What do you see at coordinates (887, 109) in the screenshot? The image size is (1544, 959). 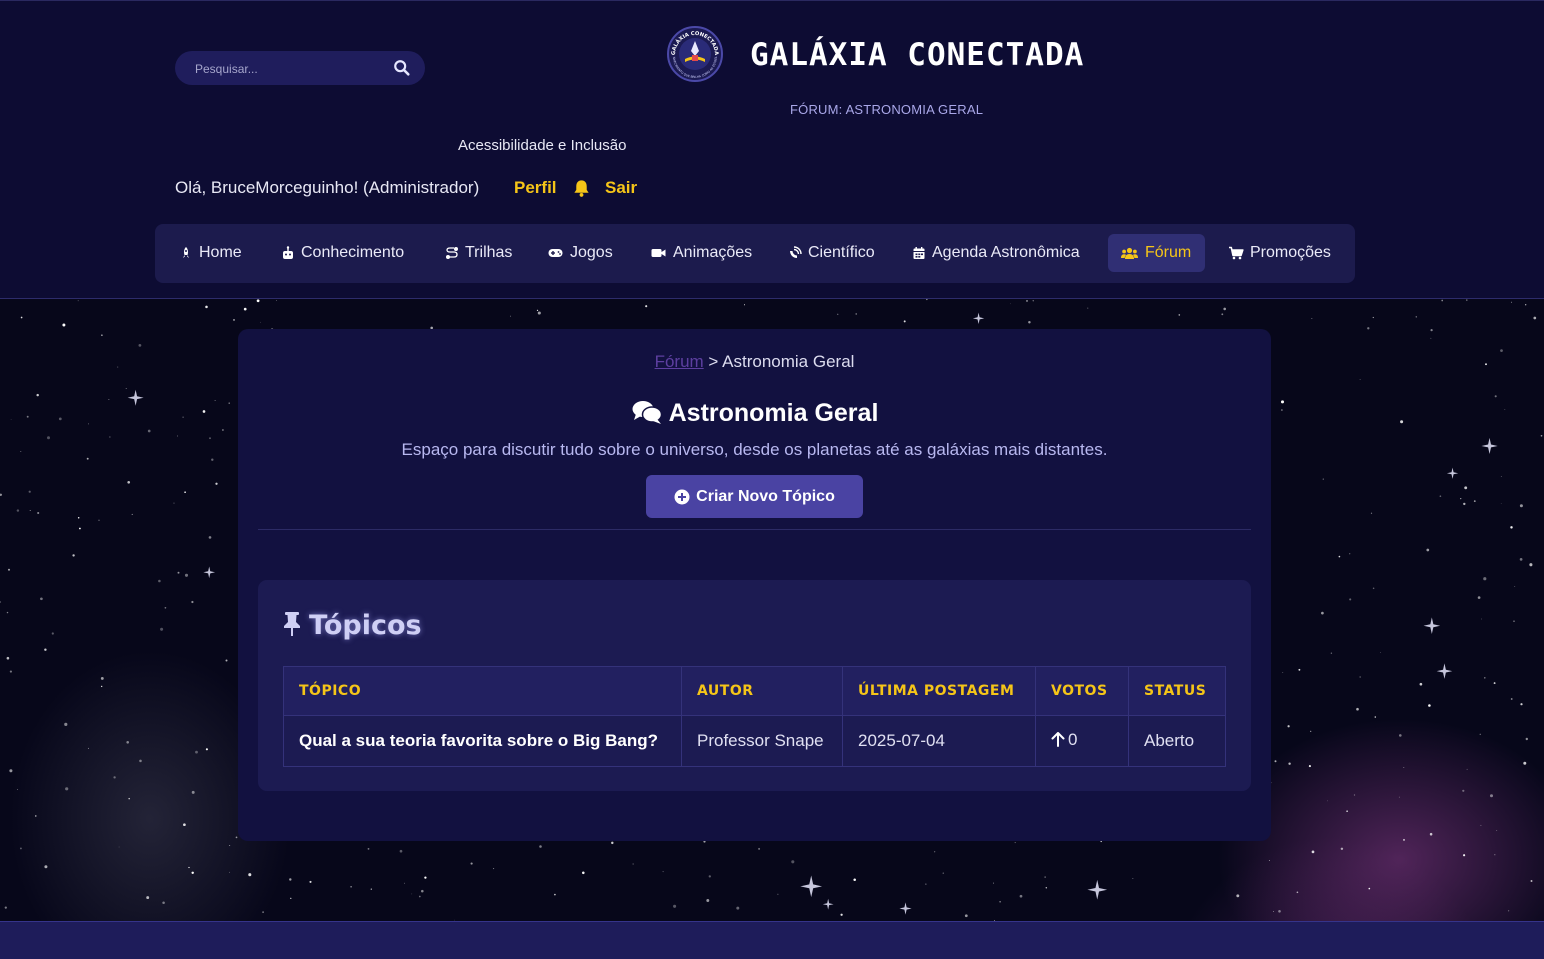 I see `forum-subtitle: FÓRUM: ASTRONOMIA GERAL` at bounding box center [887, 109].